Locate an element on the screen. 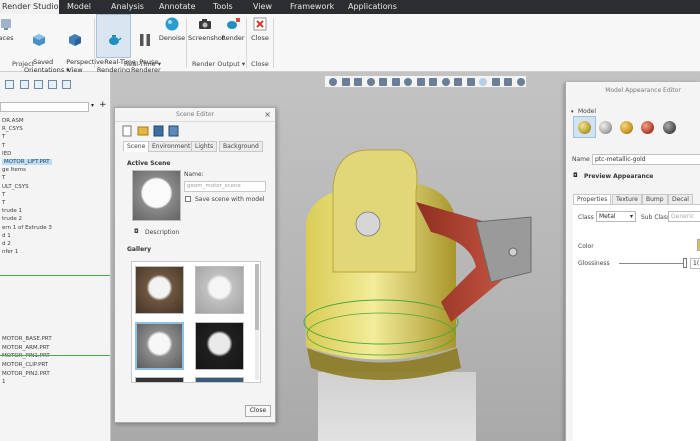  scene-editor-close-button: Close is located at coordinates (258, 411).